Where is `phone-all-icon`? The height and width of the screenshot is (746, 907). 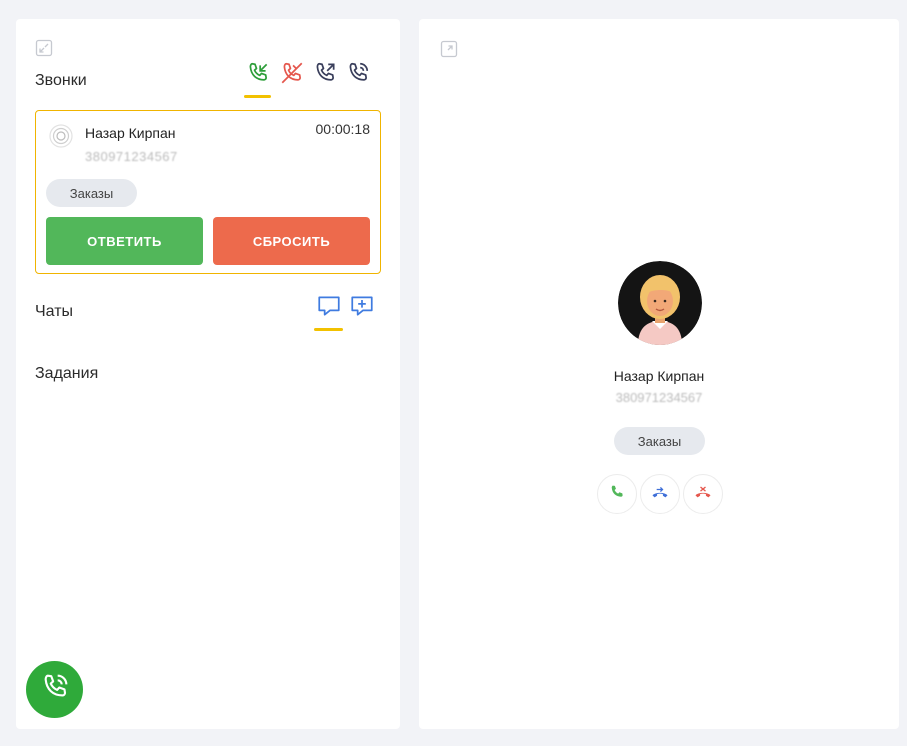 phone-all-icon is located at coordinates (358, 75).